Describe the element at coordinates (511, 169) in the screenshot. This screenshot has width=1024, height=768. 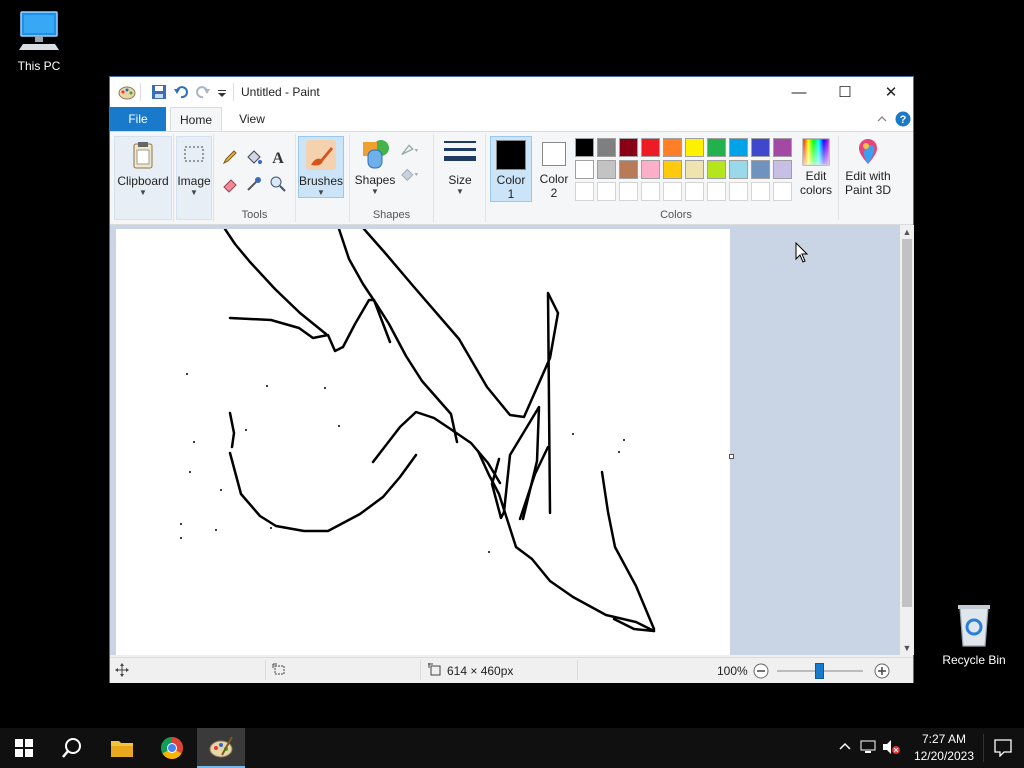
I see `color1-button: Color 1` at that location.